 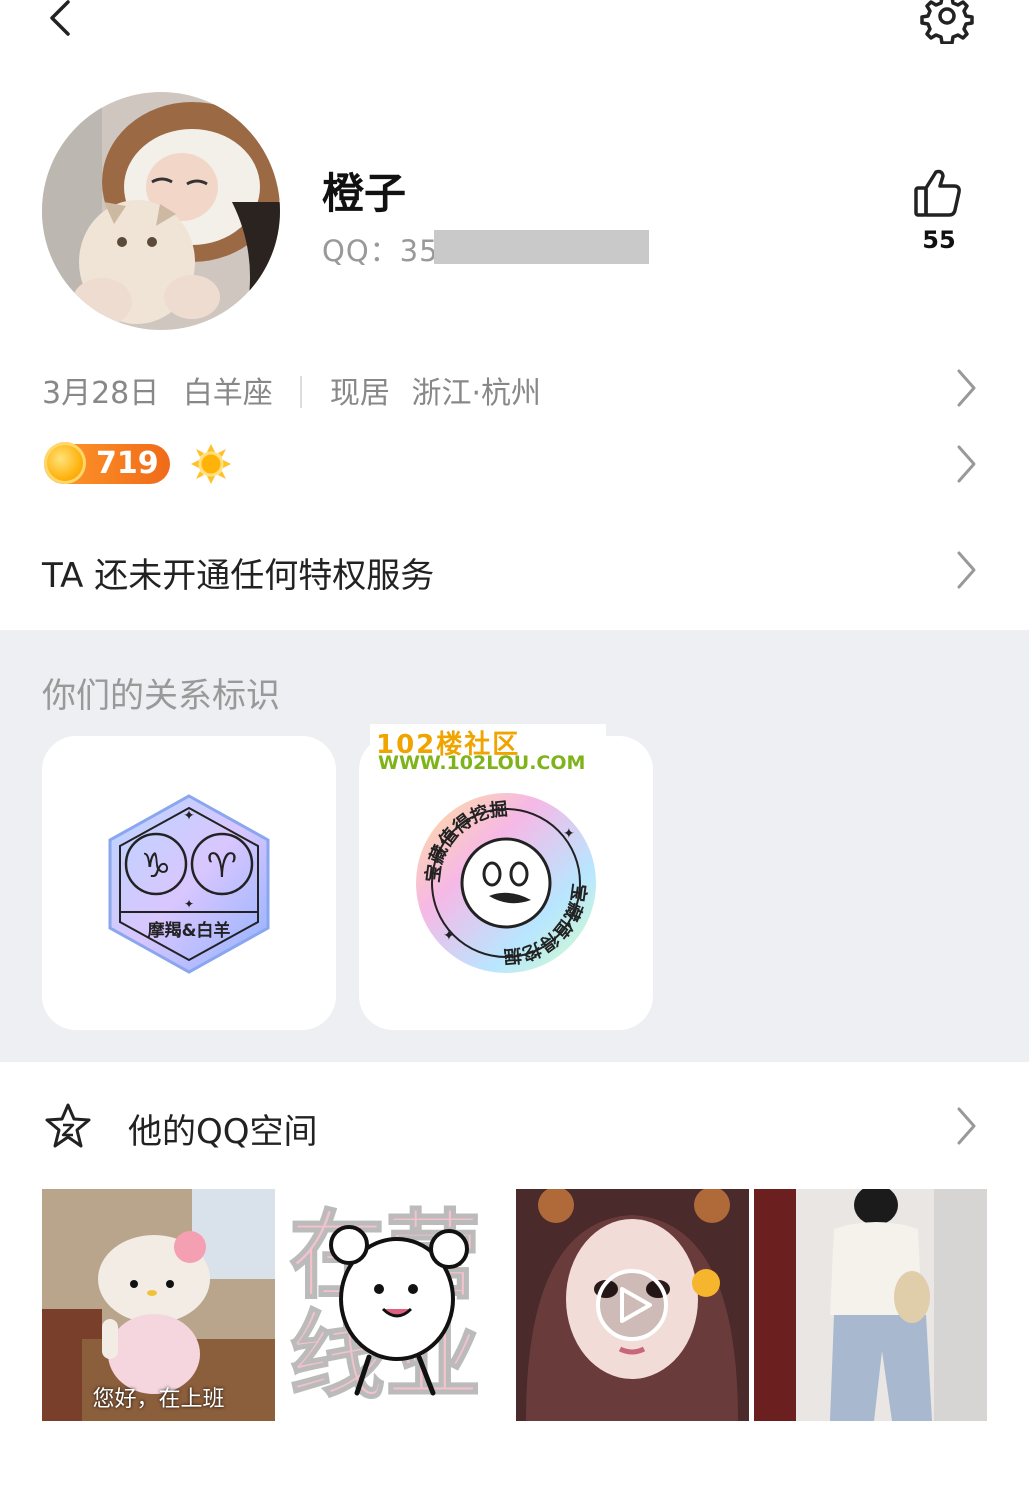 I want to click on thumbs-up-icon, so click(x=939, y=193).